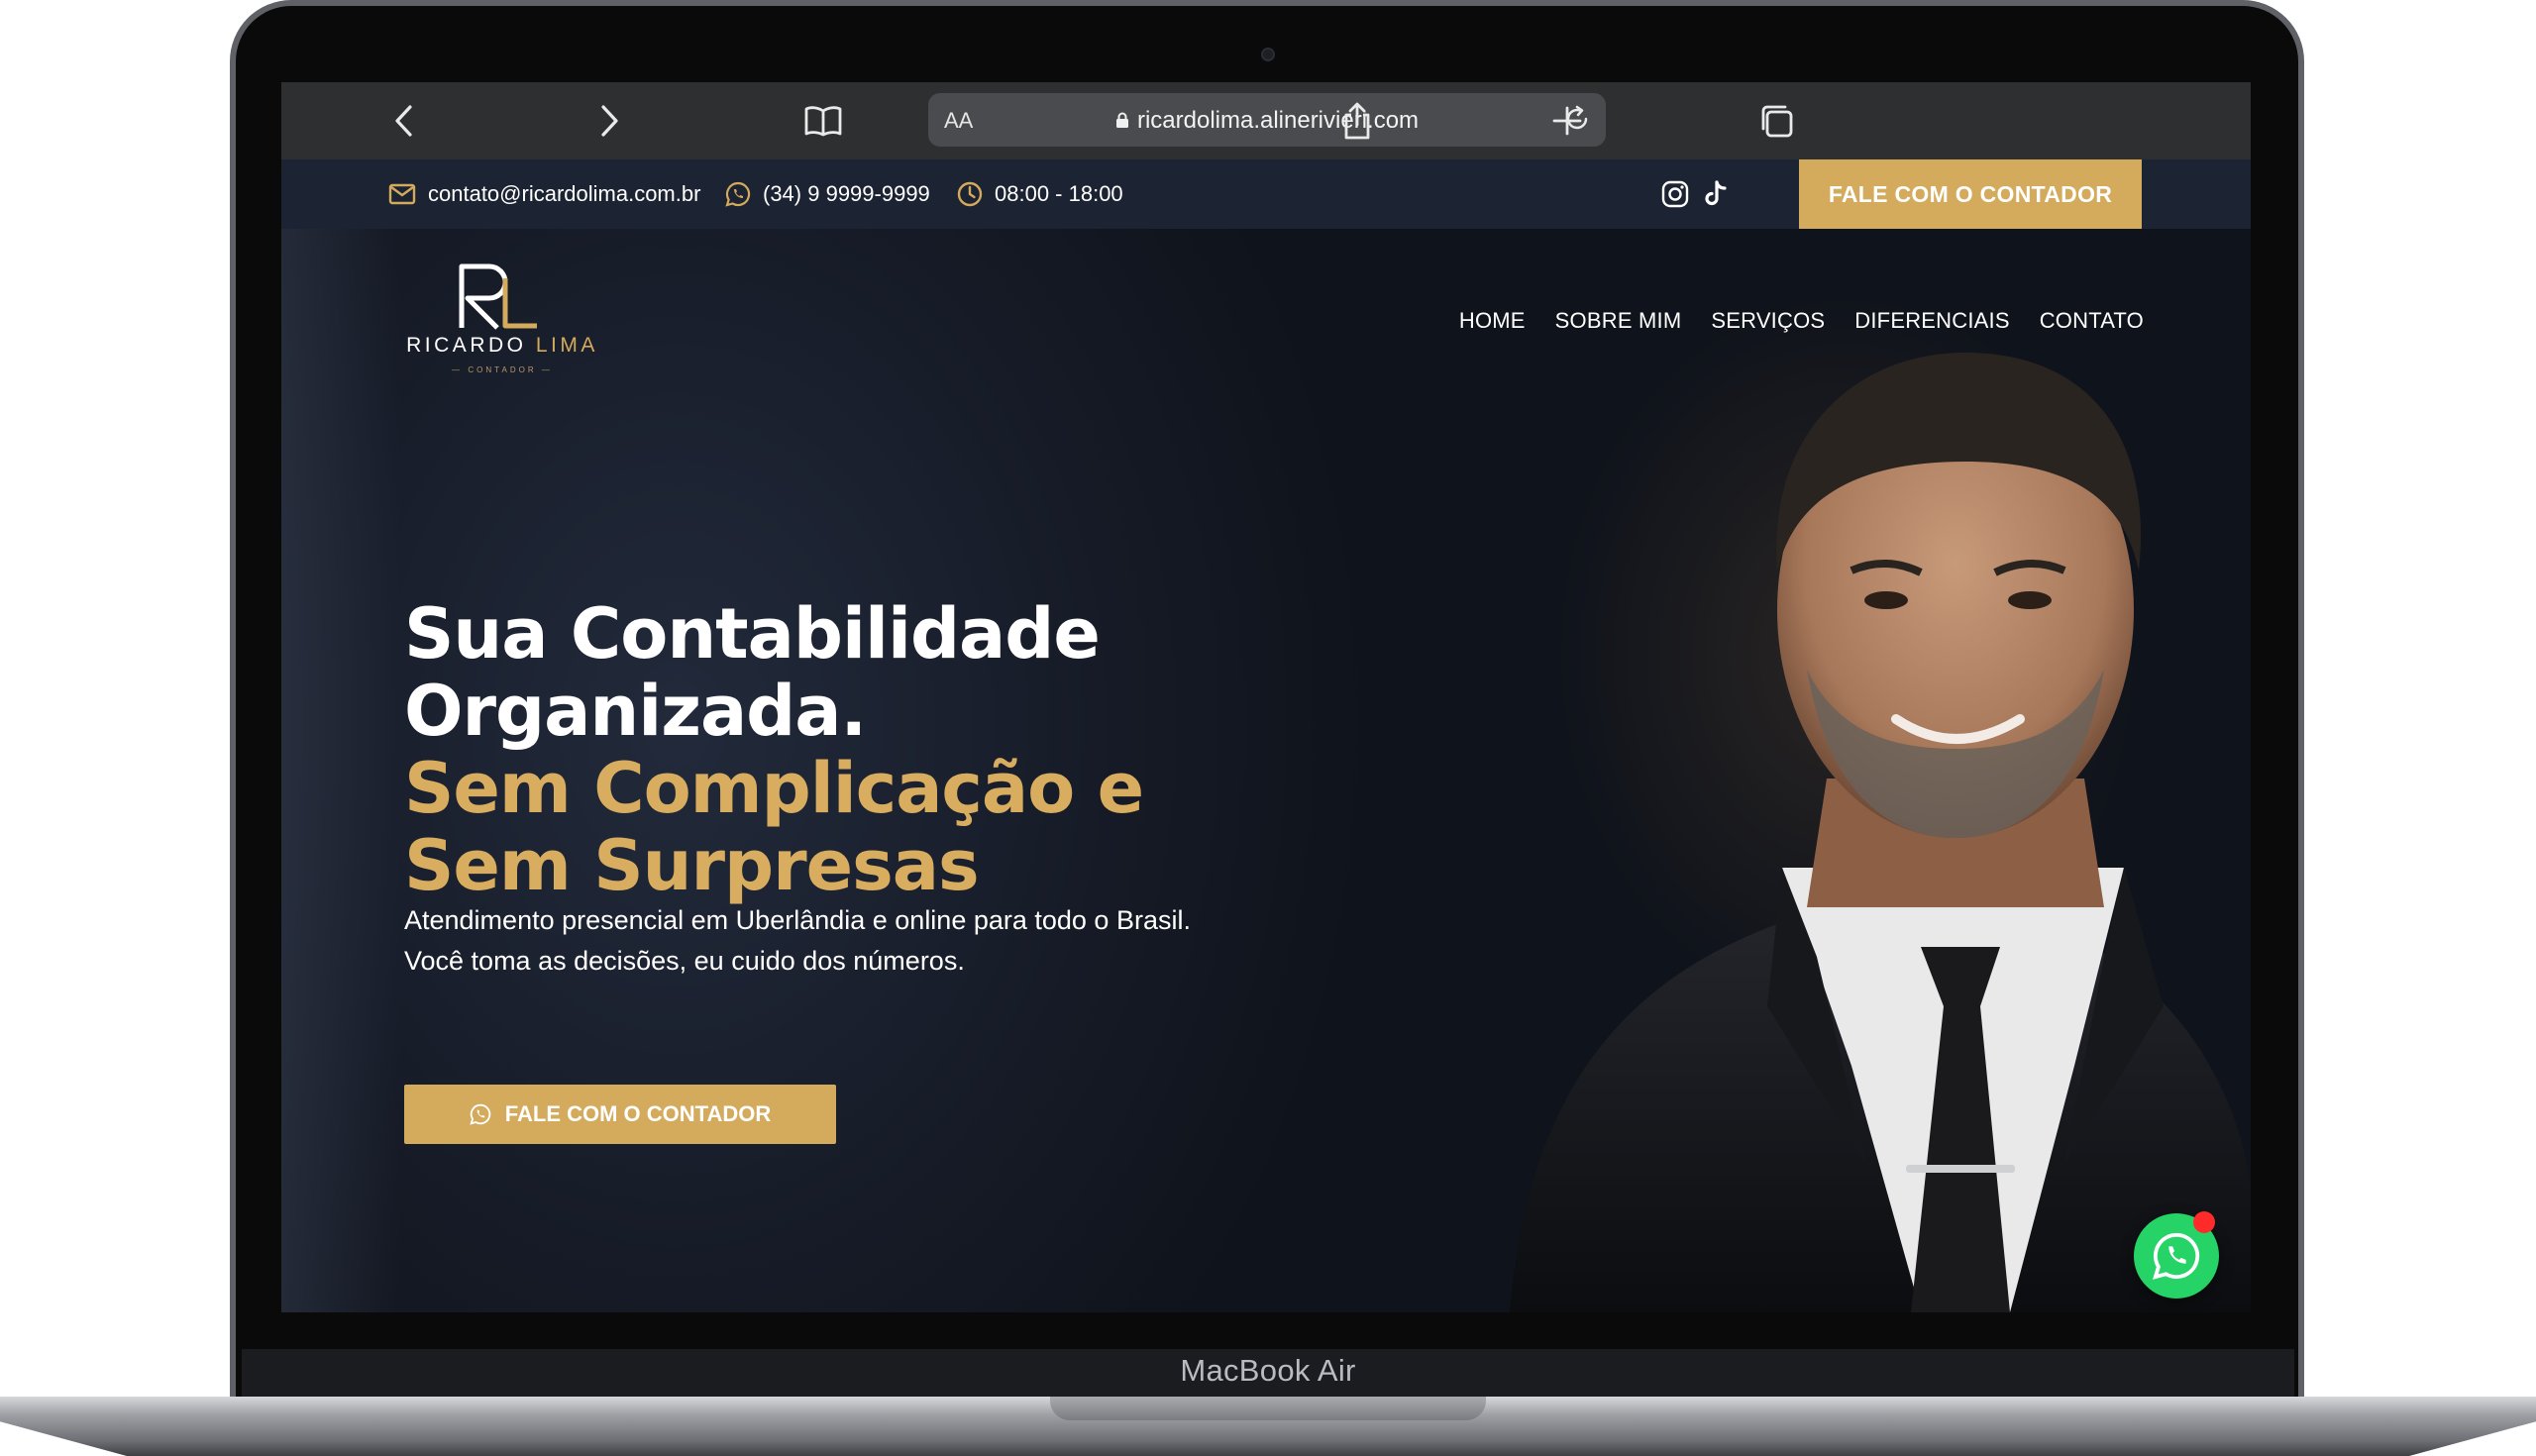 Image resolution: width=2536 pixels, height=1456 pixels. Describe the element at coordinates (1268, 54) in the screenshot. I see `camera-icon` at that location.